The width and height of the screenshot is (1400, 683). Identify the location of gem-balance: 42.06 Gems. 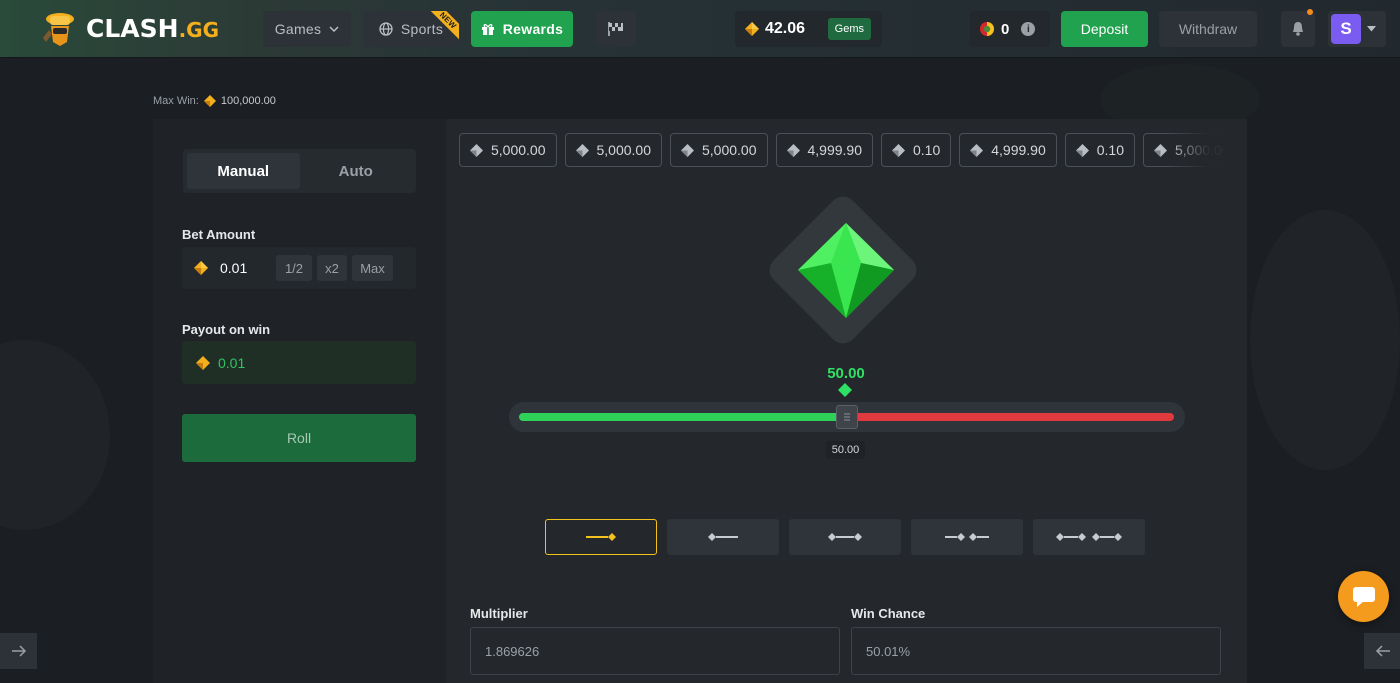
(808, 29).